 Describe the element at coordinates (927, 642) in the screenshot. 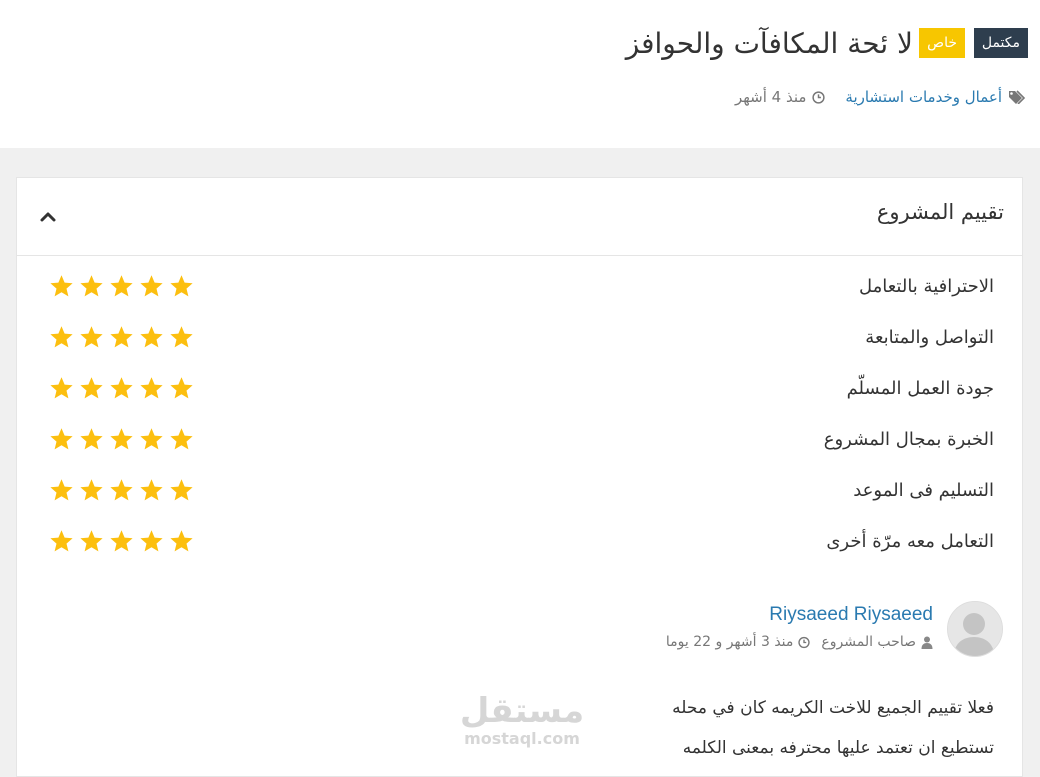

I see `user-icon` at that location.